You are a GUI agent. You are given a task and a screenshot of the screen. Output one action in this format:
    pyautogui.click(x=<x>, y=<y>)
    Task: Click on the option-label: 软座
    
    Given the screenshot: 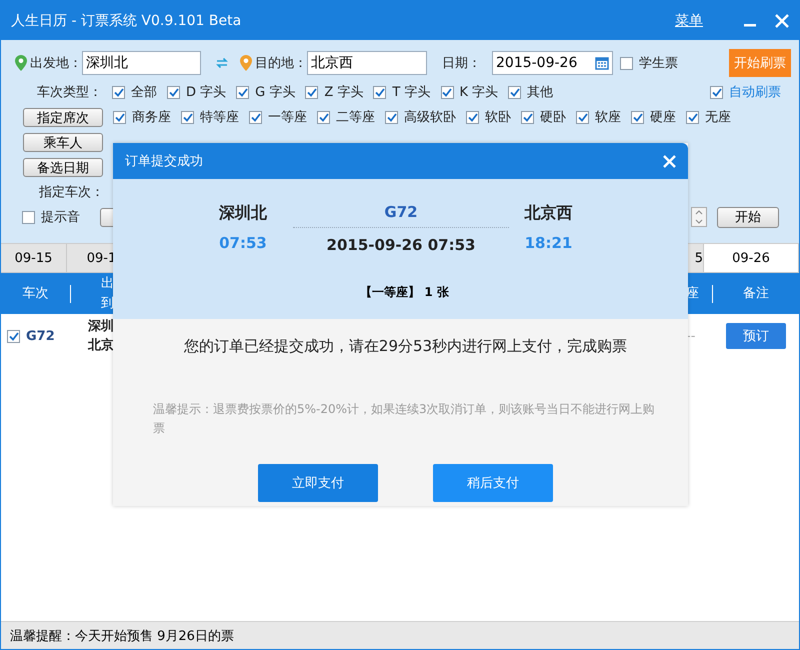 What is the action you would take?
    pyautogui.click(x=608, y=117)
    